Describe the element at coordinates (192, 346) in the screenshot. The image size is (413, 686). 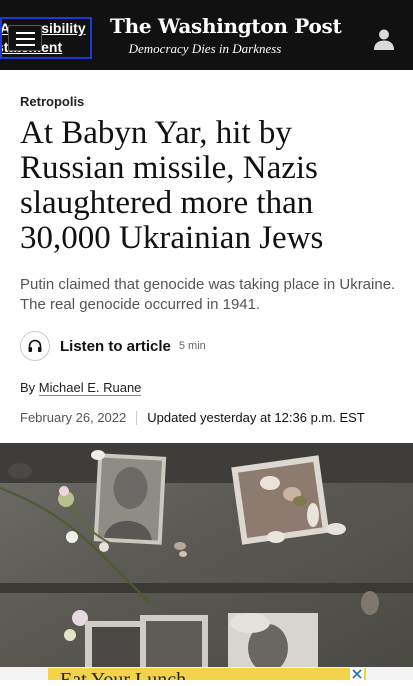
I see `listen-duration: 5 min` at that location.